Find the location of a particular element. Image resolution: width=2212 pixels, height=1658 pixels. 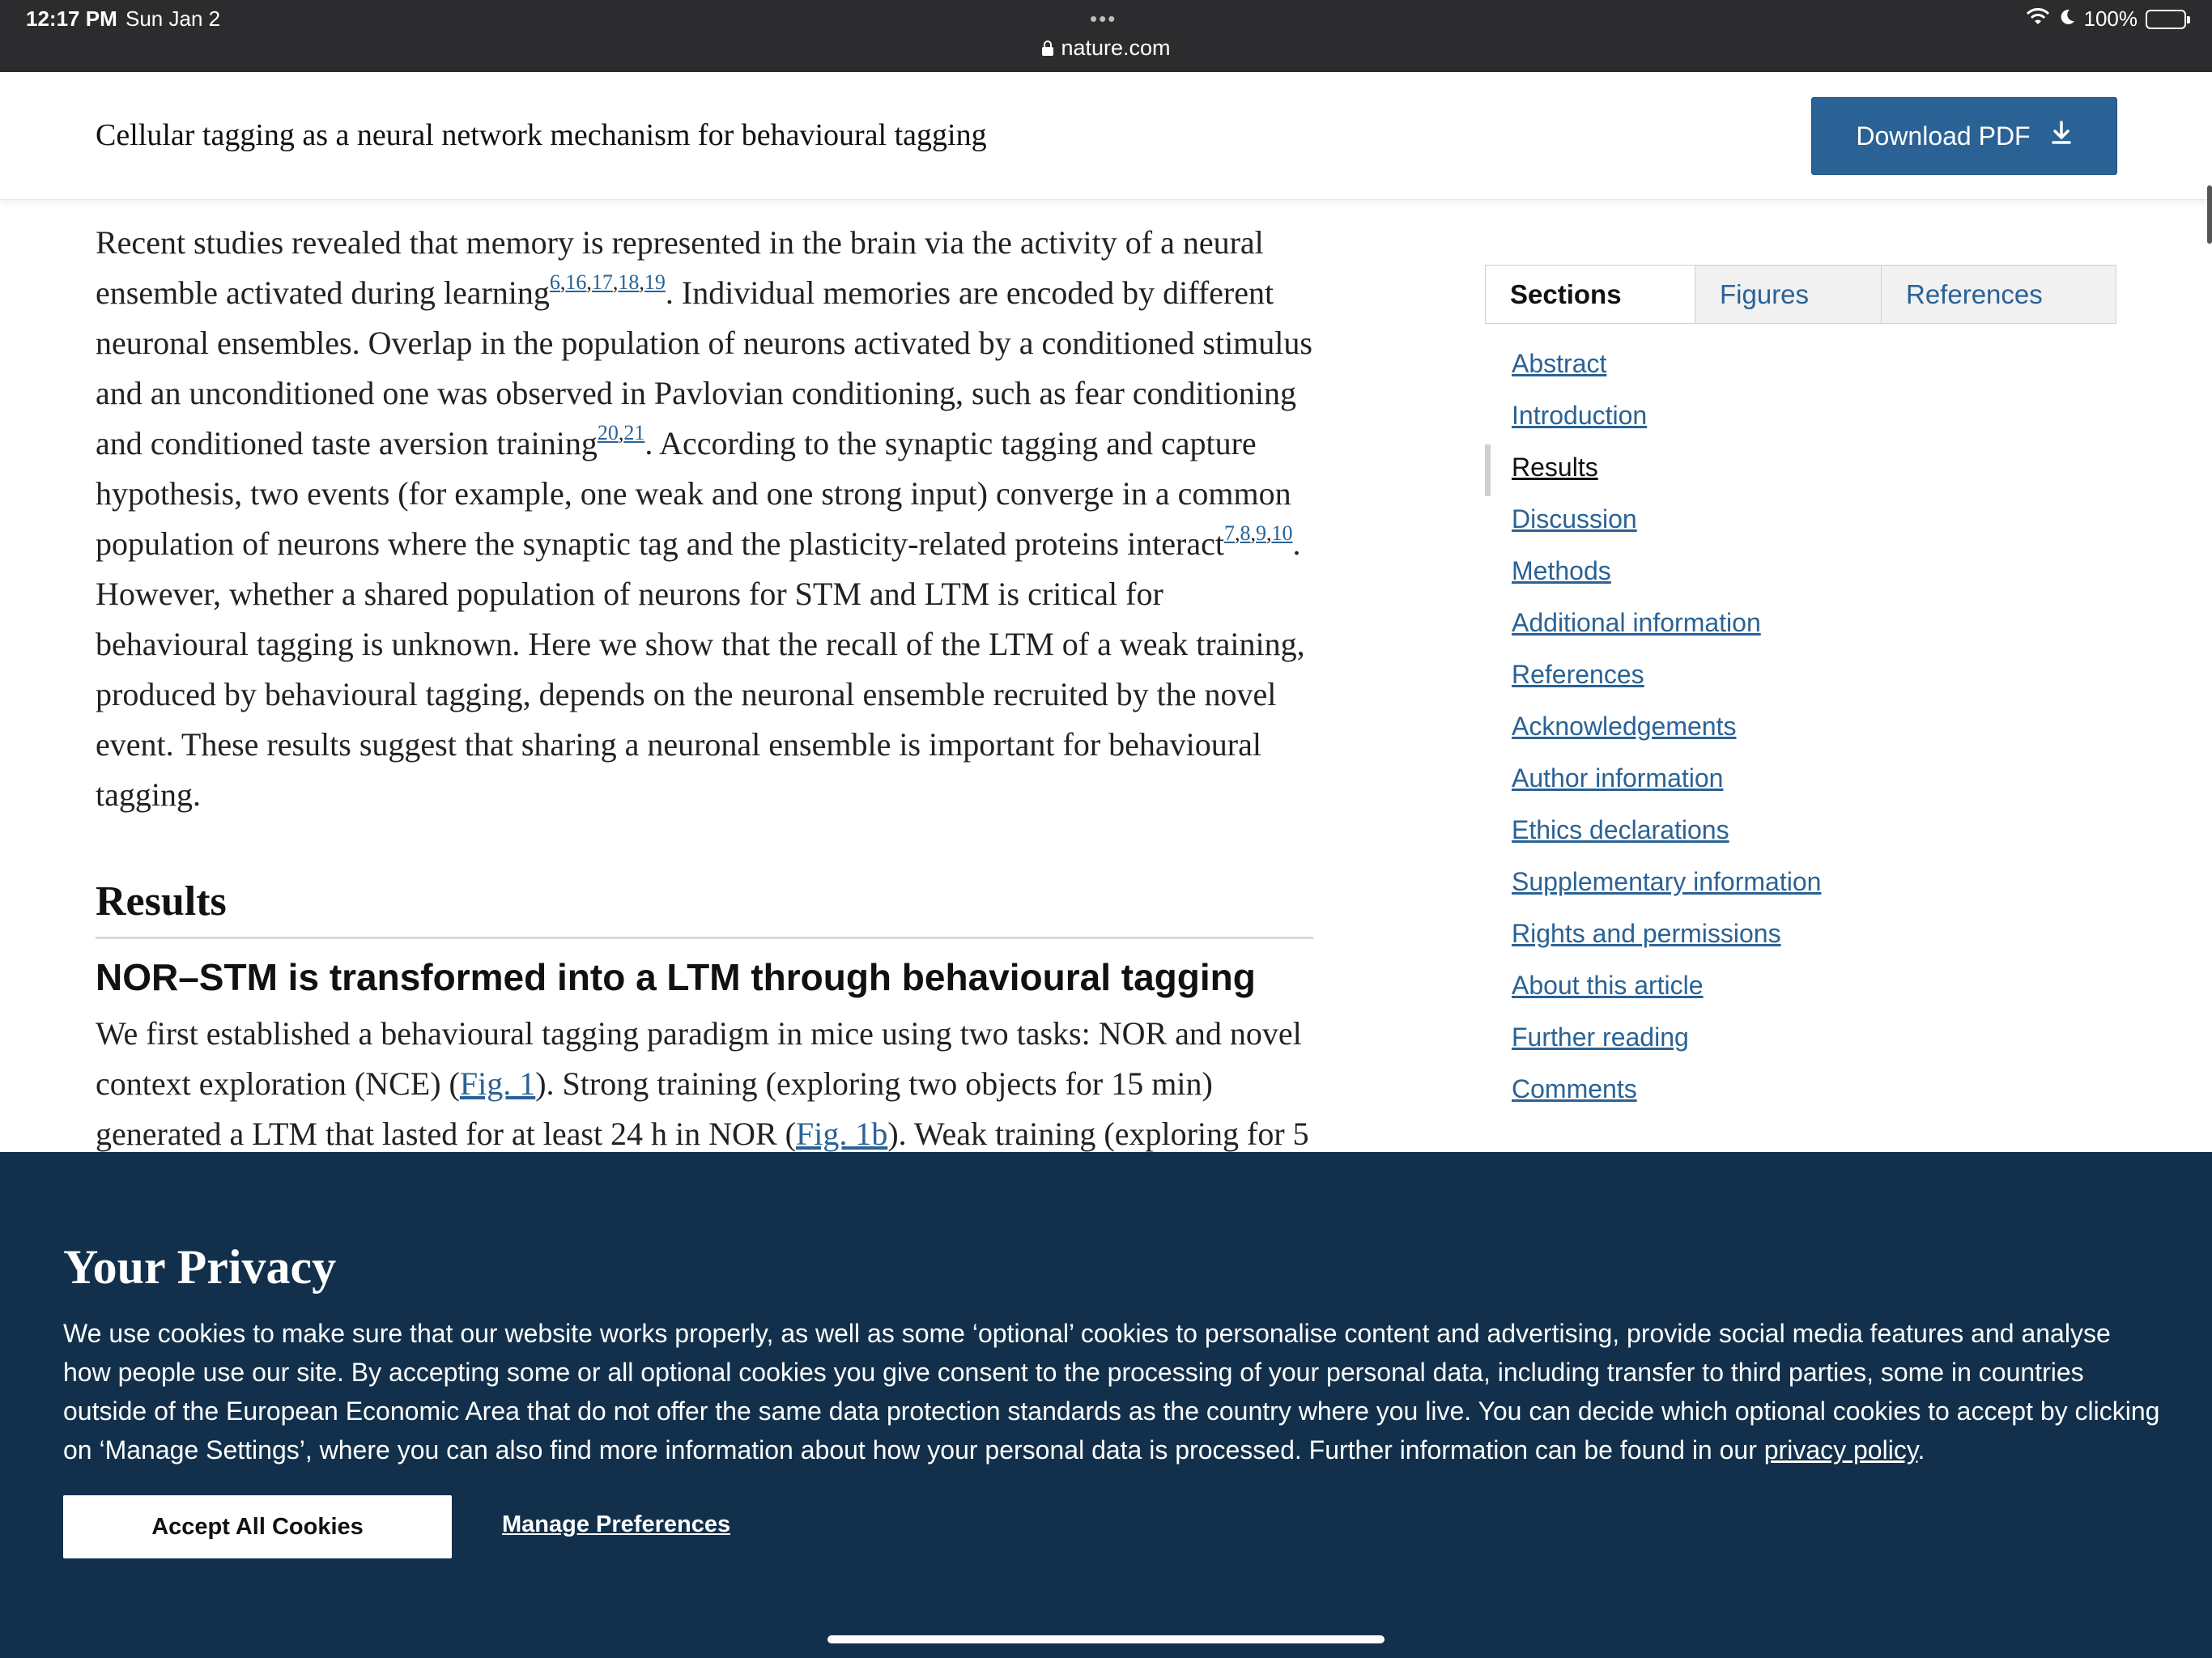

scrollbar is located at coordinates (2210, 214).